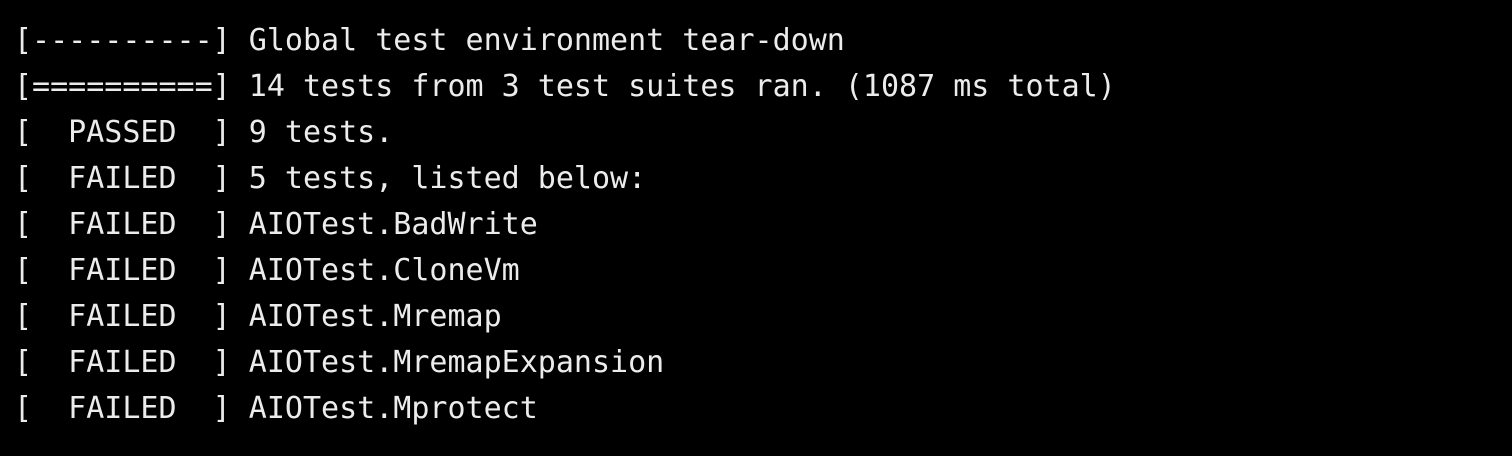 Image resolution: width=1512 pixels, height=456 pixels. Describe the element at coordinates (756, 179) in the screenshot. I see `failed-summary-line: [ FAILED ] 5 tests, listed below:` at that location.